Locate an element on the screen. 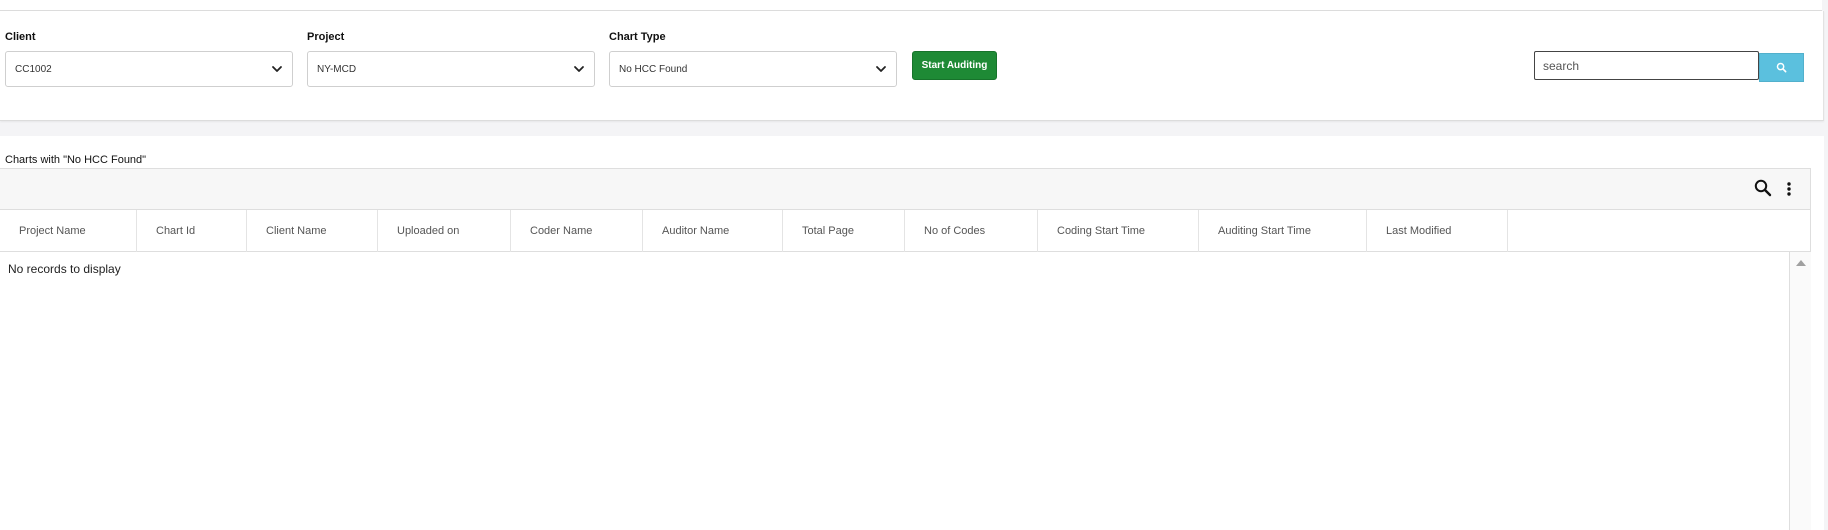  column-header-uploaded-on: Uploaded on is located at coordinates (444, 231).